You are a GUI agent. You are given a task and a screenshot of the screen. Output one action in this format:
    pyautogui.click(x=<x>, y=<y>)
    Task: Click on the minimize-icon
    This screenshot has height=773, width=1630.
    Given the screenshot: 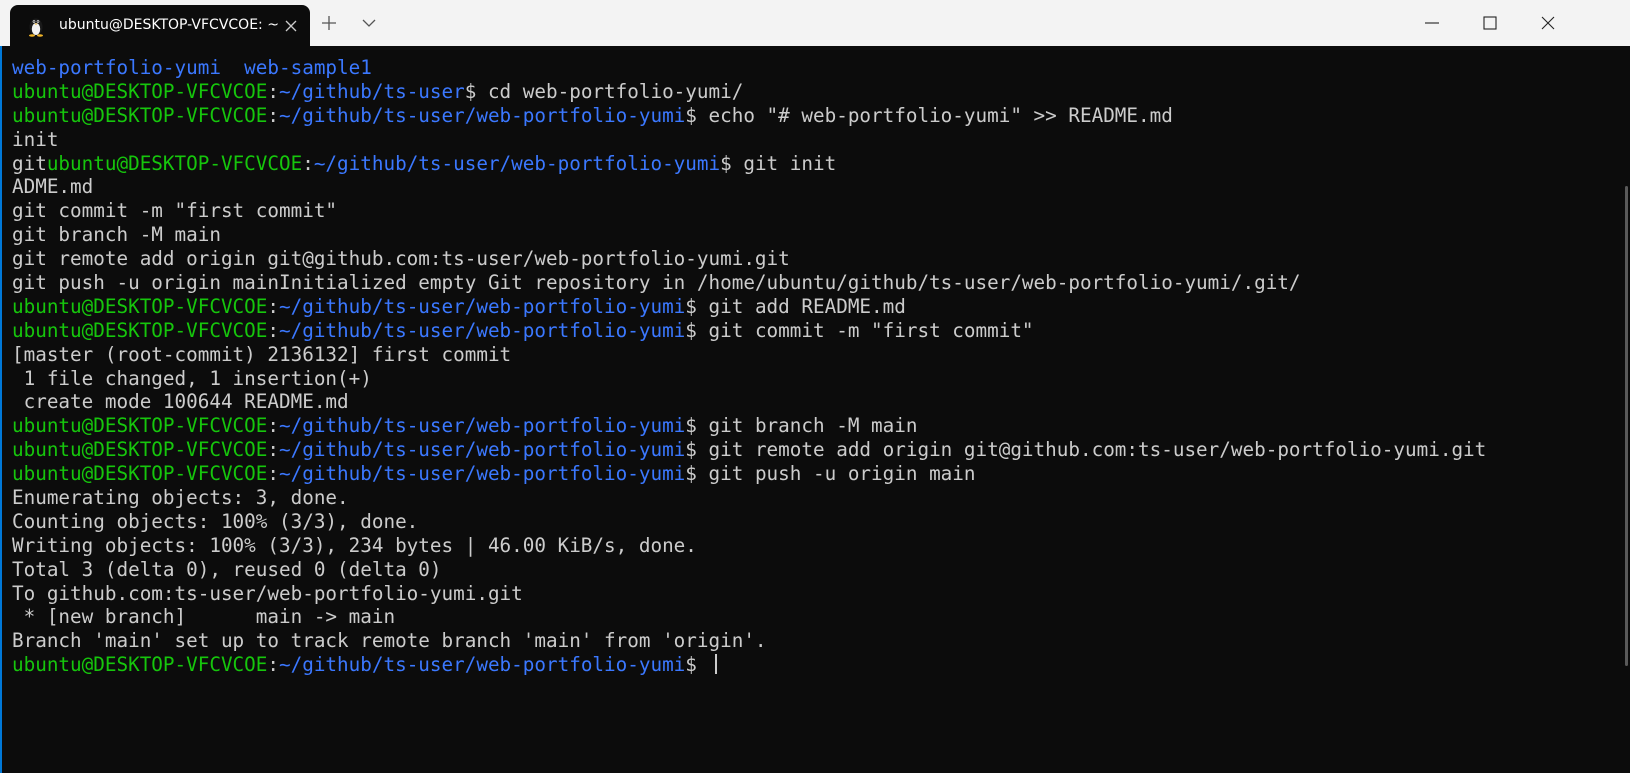 What is the action you would take?
    pyautogui.click(x=1432, y=23)
    